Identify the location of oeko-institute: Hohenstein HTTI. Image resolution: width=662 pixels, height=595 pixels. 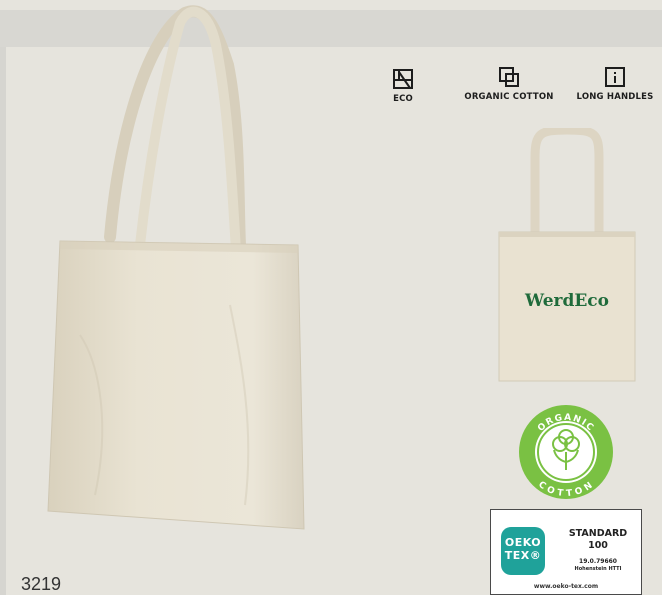
(598, 569).